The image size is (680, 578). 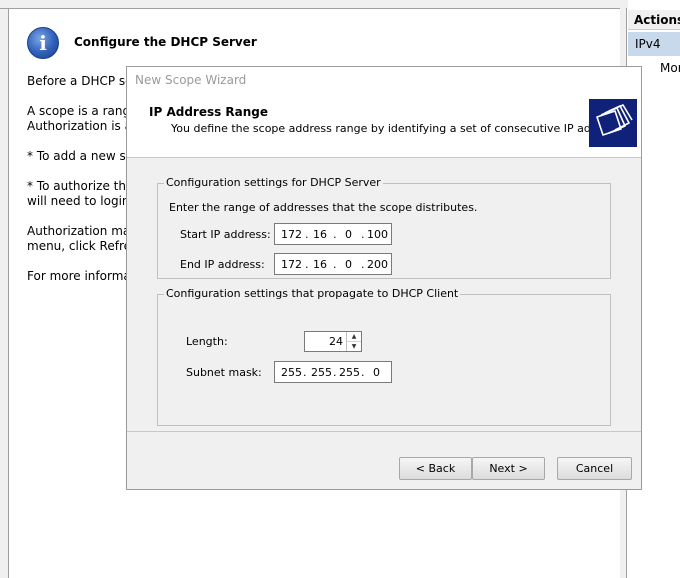 I want to click on back-button: < Back, so click(x=435, y=468).